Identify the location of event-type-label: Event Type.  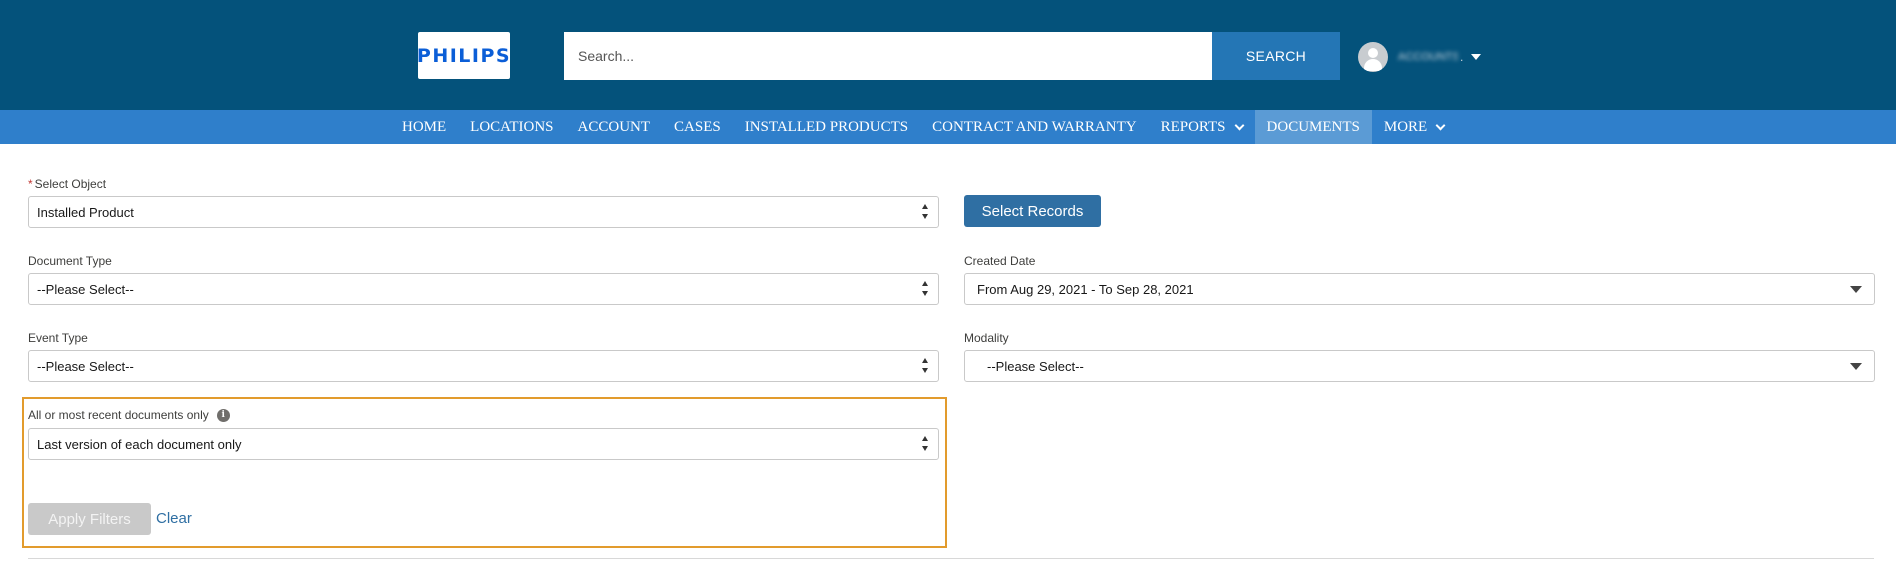
(58, 338).